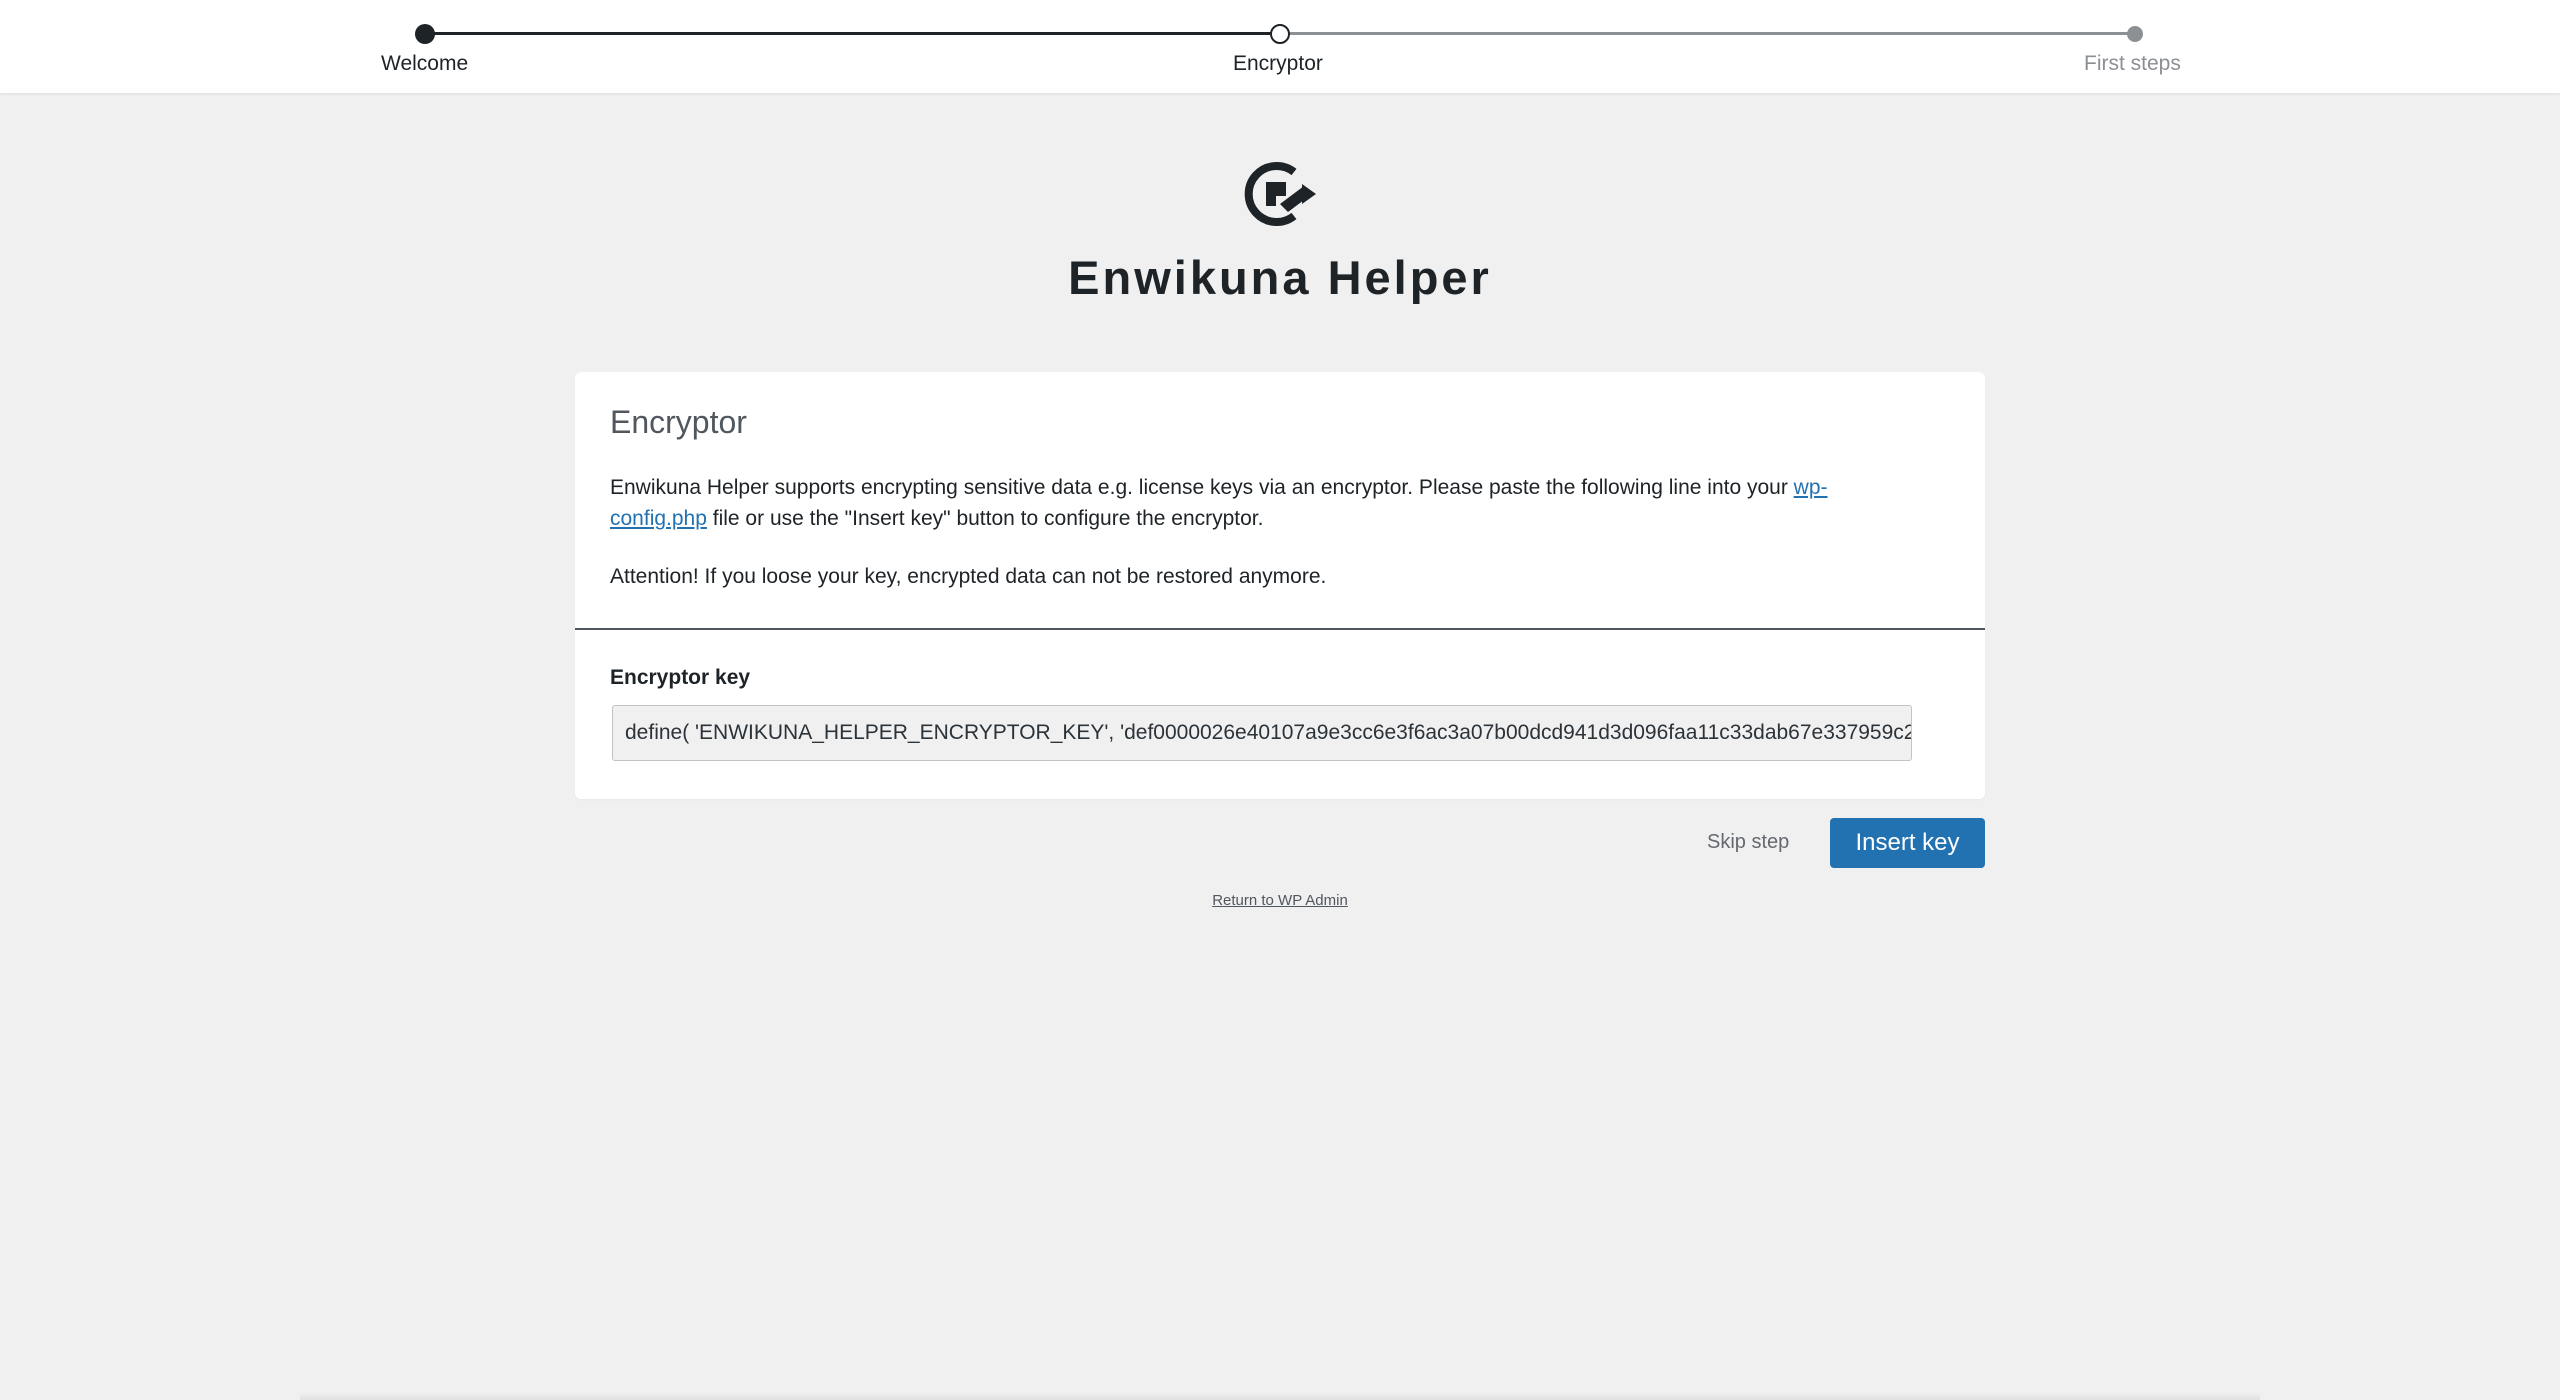 This screenshot has width=2560, height=1400. I want to click on card-title: Encryptor, so click(678, 422).